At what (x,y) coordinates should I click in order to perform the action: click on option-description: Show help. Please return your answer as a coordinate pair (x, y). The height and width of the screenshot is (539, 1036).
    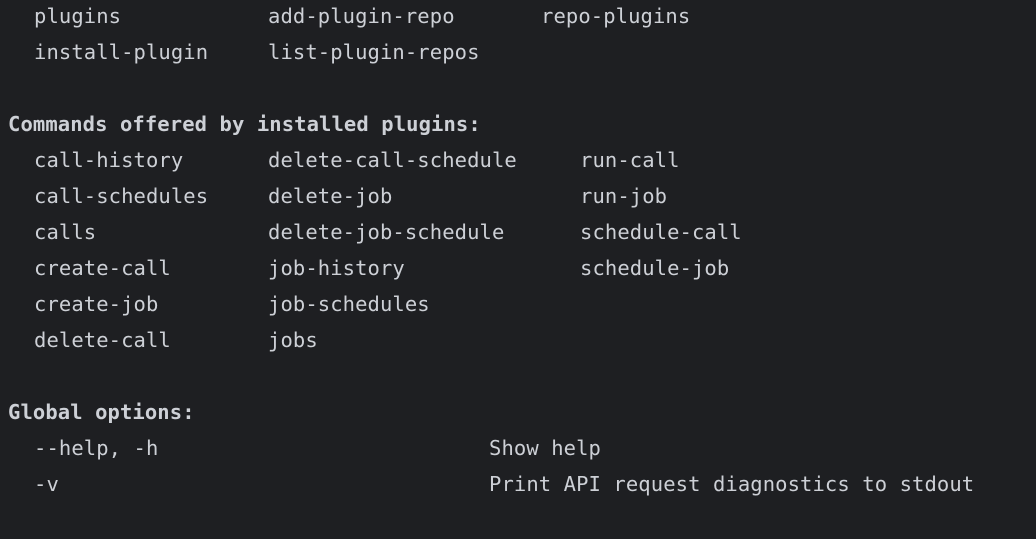
    Looking at the image, I should click on (545, 448).